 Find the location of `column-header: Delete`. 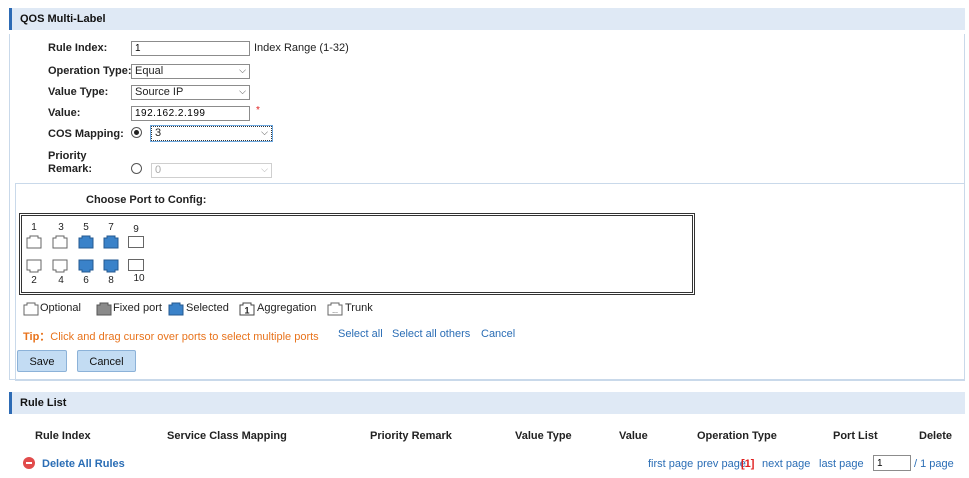

column-header: Delete is located at coordinates (936, 436).